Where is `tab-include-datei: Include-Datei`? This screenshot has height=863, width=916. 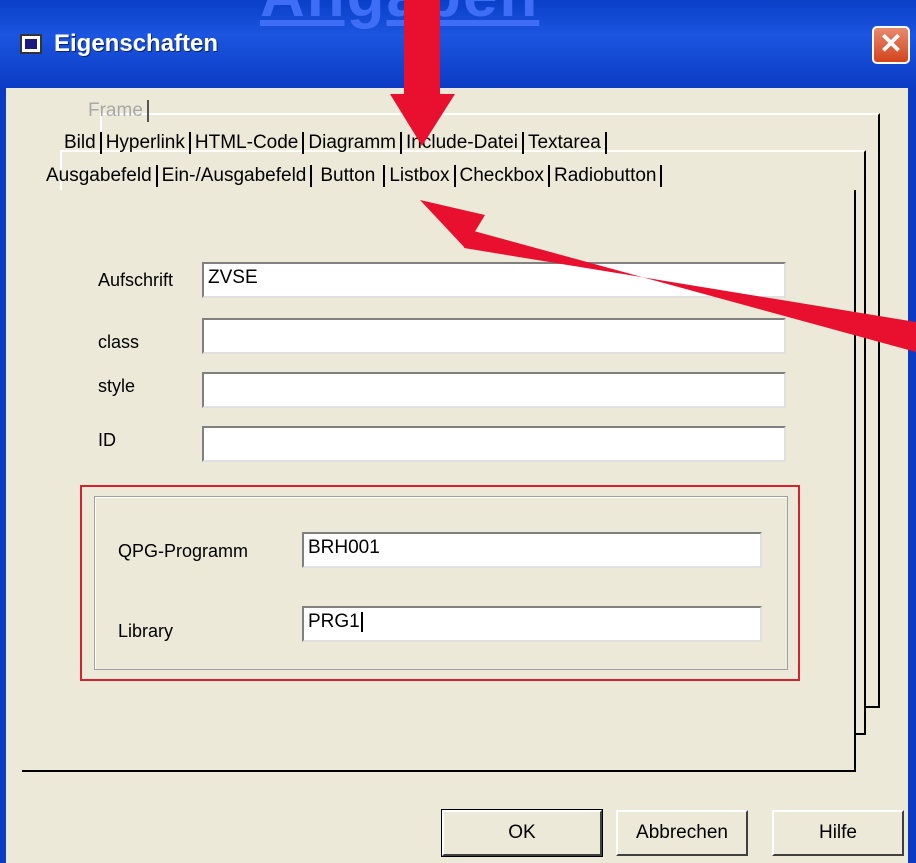
tab-include-datei: Include-Datei is located at coordinates (463, 143).